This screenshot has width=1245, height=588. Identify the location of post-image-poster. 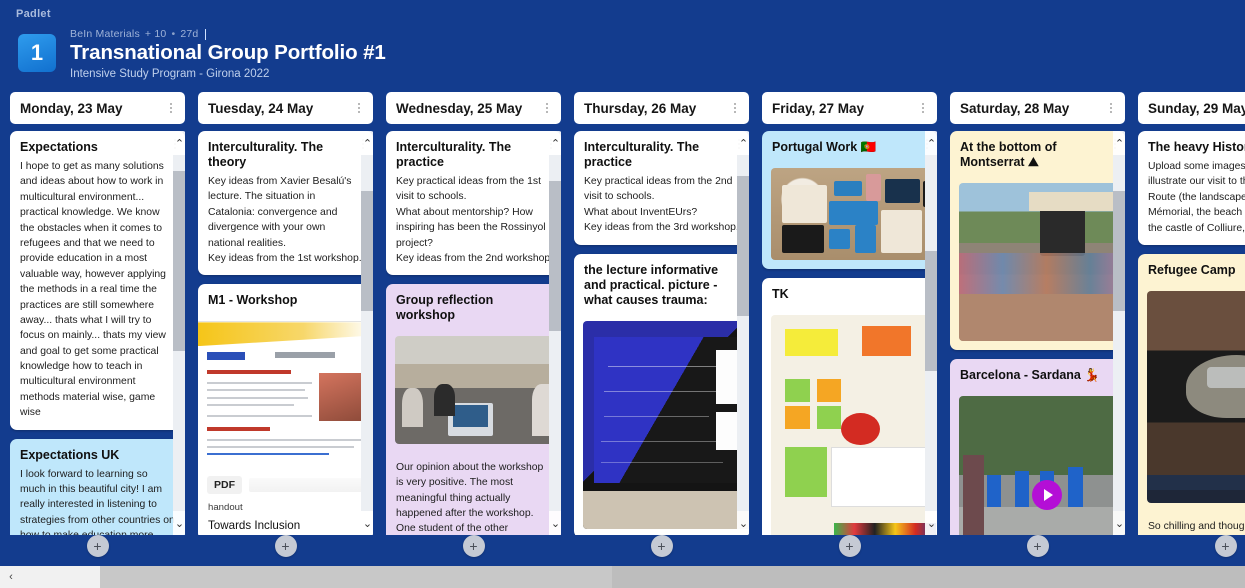
(854, 425).